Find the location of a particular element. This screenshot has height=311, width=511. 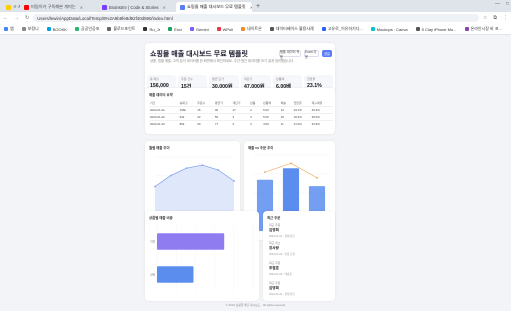

bookmark-item: WPoll is located at coordinates (224, 29).